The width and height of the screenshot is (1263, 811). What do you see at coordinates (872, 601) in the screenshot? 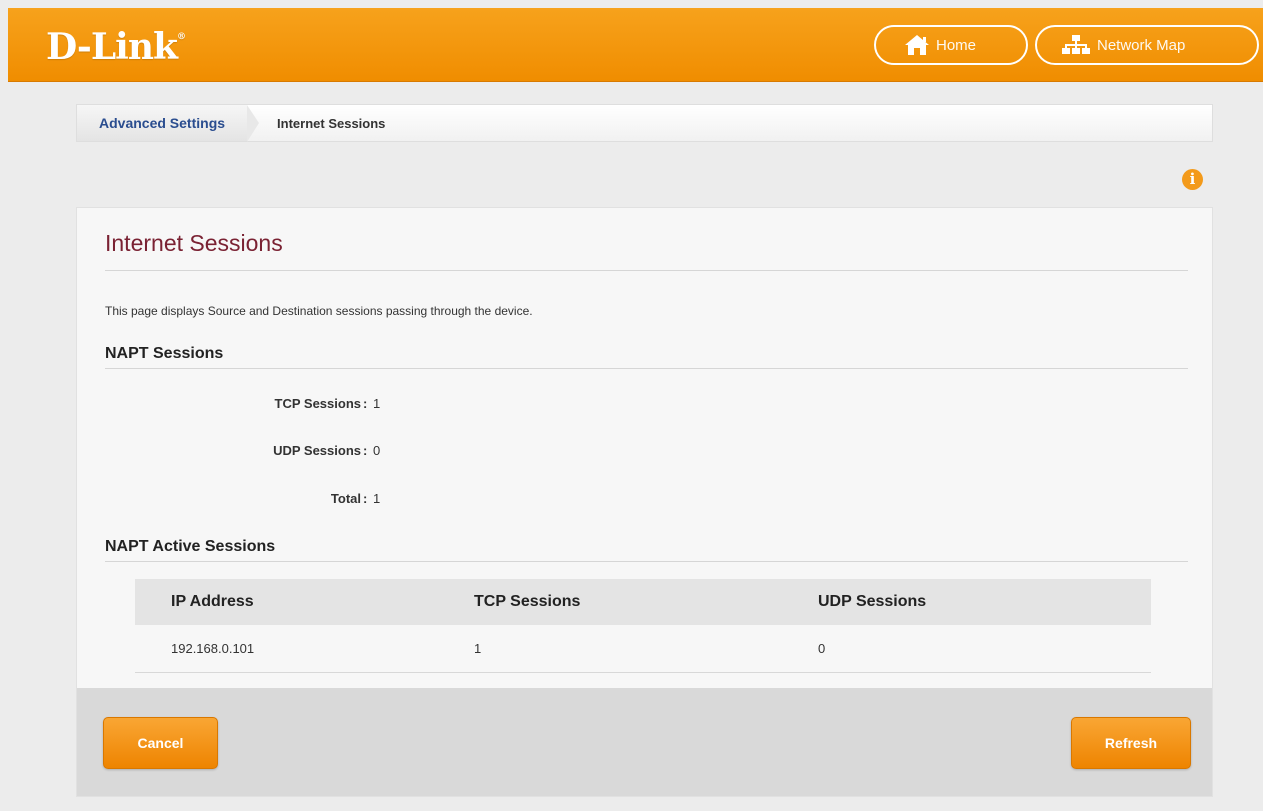
I see `col-udp-sessions: UDP Sessions` at bounding box center [872, 601].